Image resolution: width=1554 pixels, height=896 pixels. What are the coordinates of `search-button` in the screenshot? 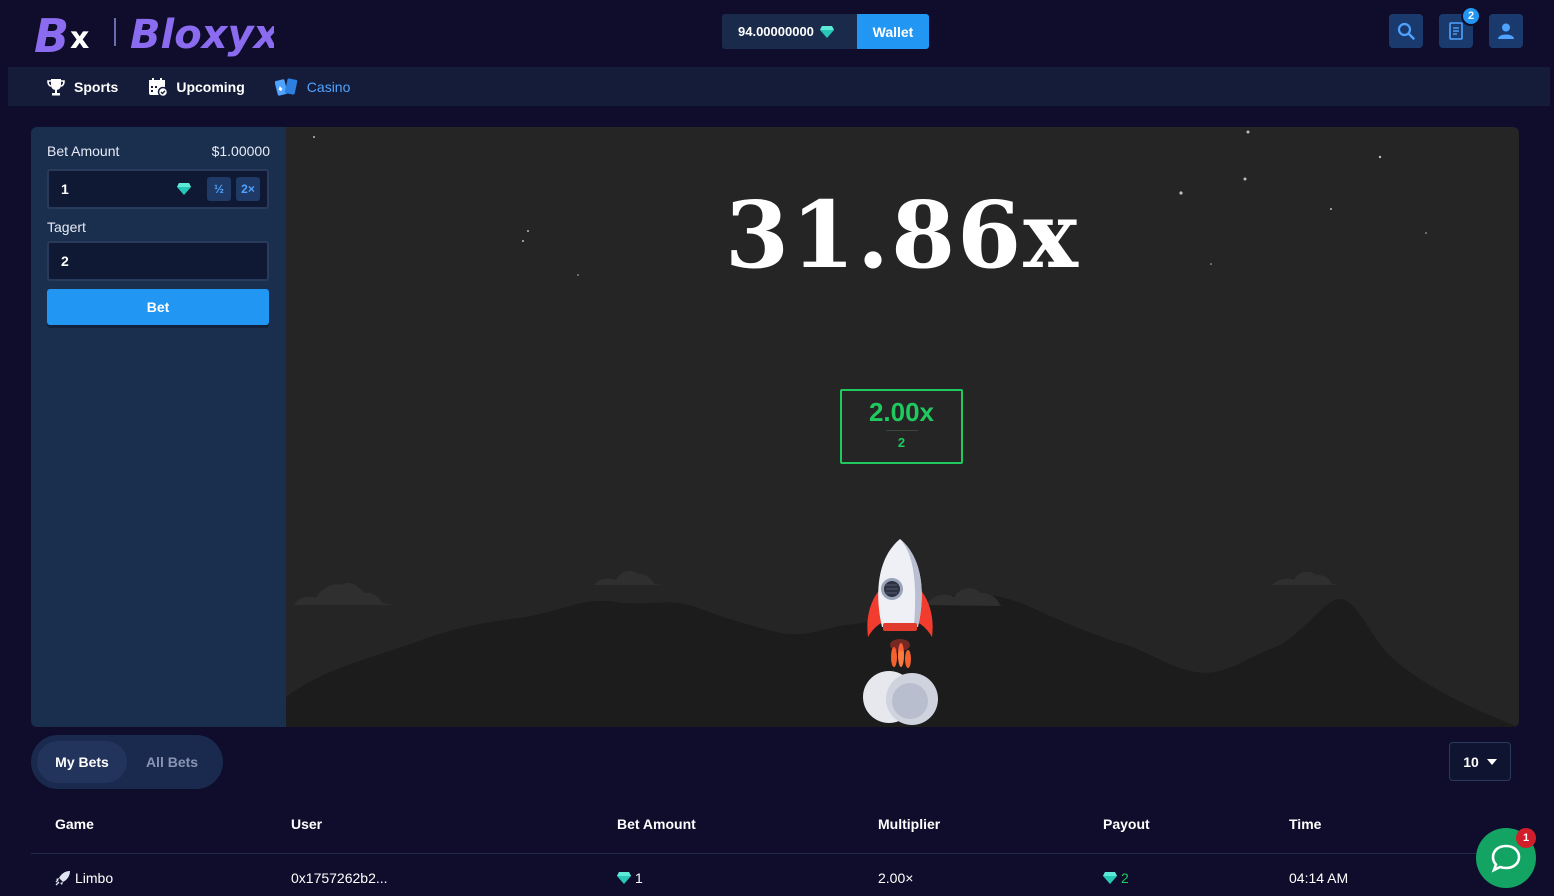 It's located at (1406, 31).